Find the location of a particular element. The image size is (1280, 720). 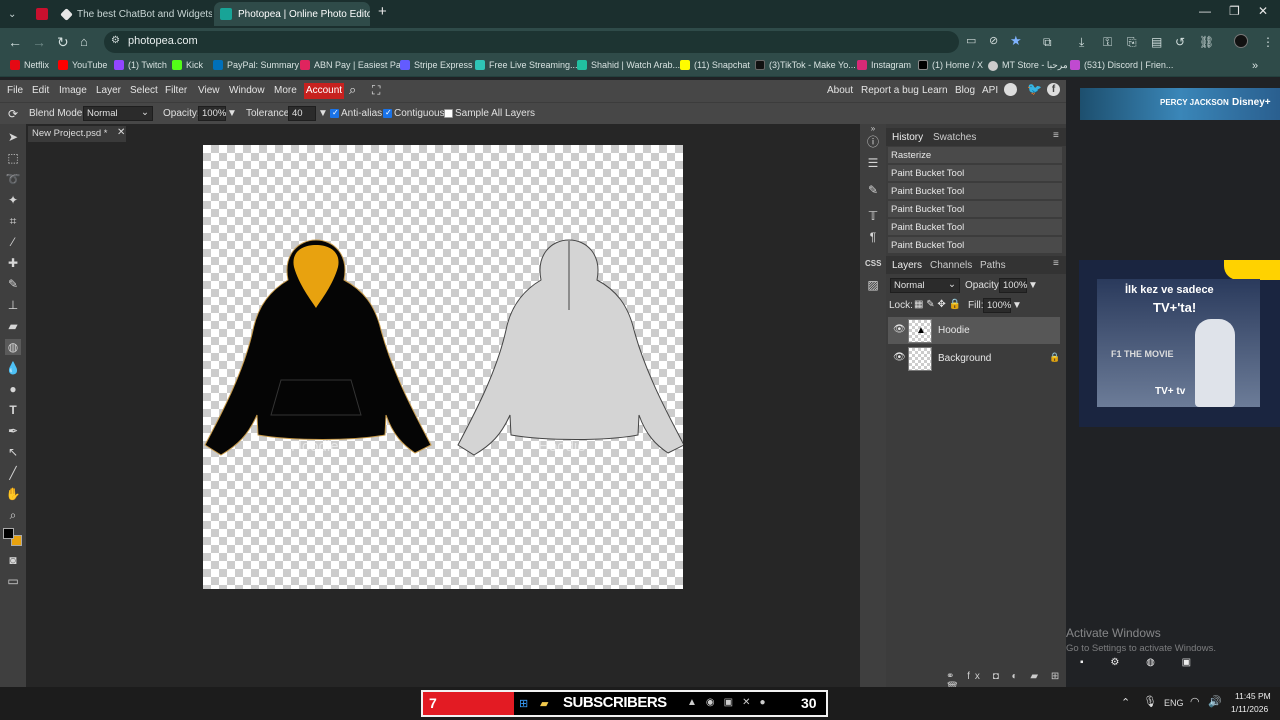

fill-dropdown-icon: ▼ is located at coordinates (1017, 305).